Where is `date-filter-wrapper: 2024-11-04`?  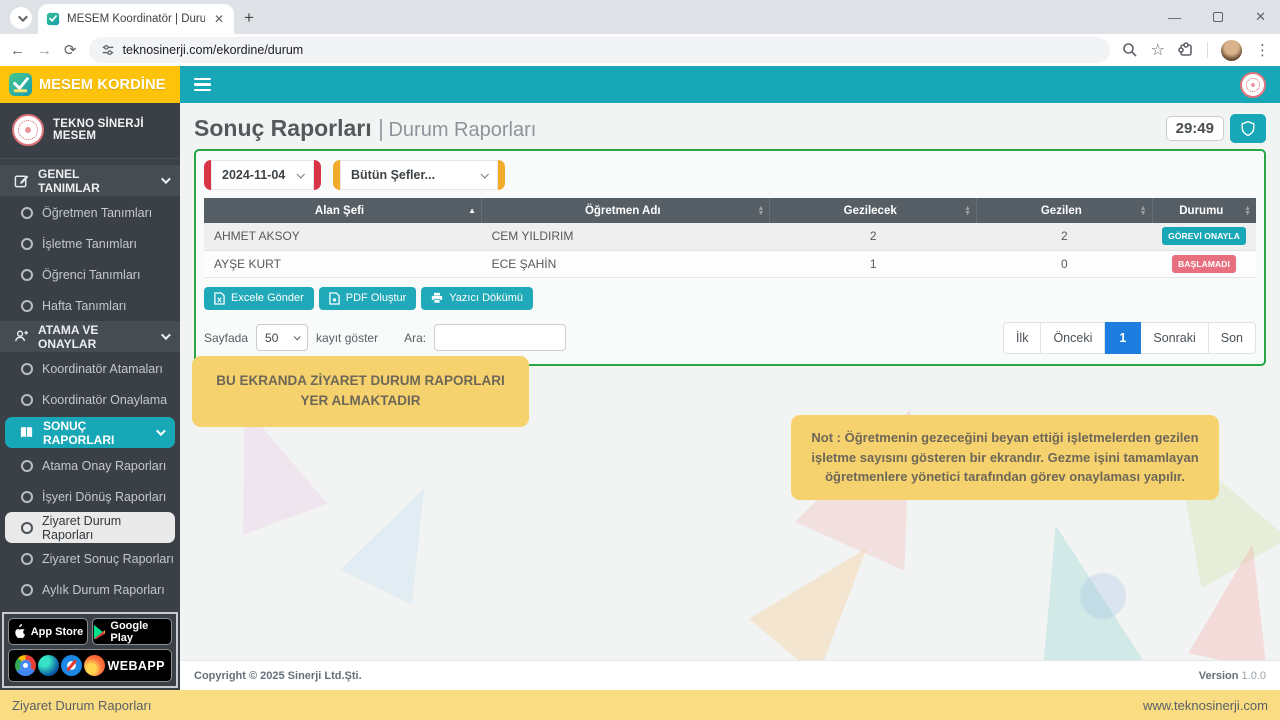
date-filter-wrapper: 2024-11-04 is located at coordinates (262, 175).